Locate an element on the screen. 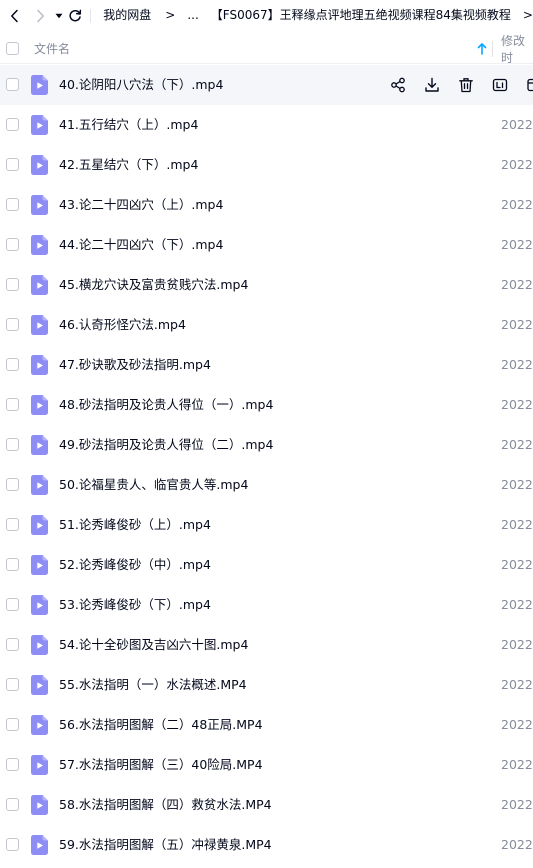  download-icon is located at coordinates (432, 84).